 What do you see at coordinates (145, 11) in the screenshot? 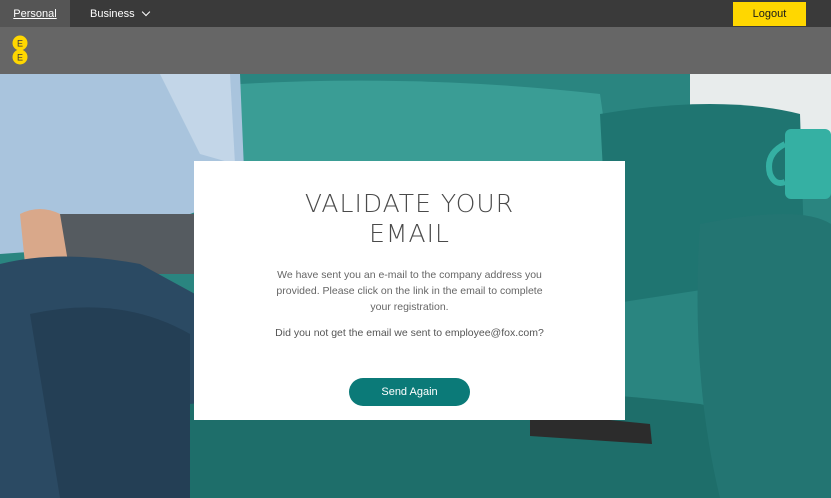
I see `chevron-down-icon` at bounding box center [145, 11].